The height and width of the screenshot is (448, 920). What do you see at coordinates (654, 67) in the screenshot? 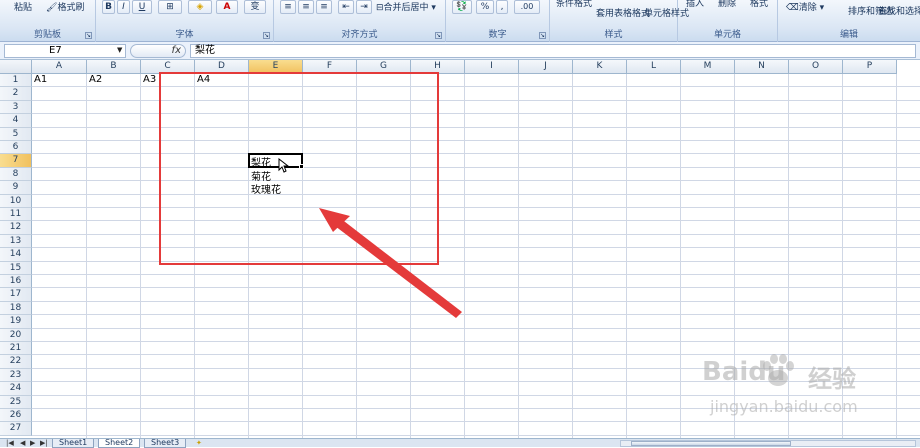
I see `column-header-l: L` at bounding box center [654, 67].